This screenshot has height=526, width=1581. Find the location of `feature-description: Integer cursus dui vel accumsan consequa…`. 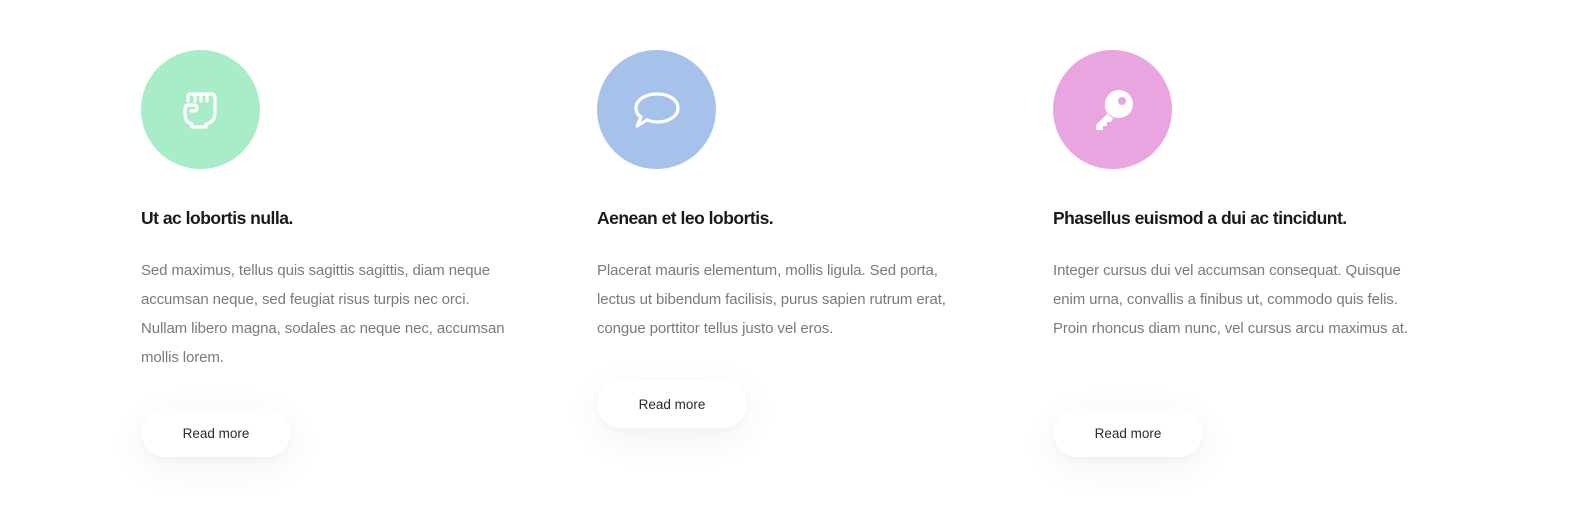

feature-description: Integer cursus dui vel accumsan consequa… is located at coordinates (1230, 299).